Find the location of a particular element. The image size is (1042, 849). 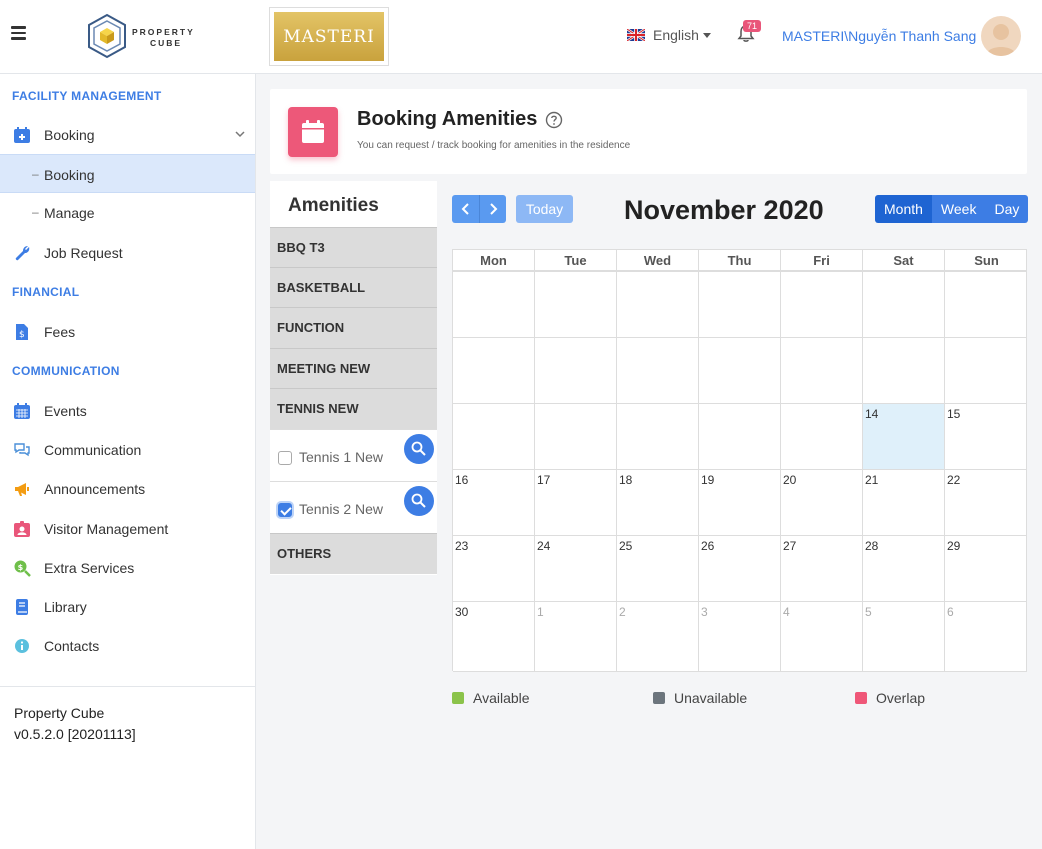

calendar-day-cell: 5 is located at coordinates (904, 637).